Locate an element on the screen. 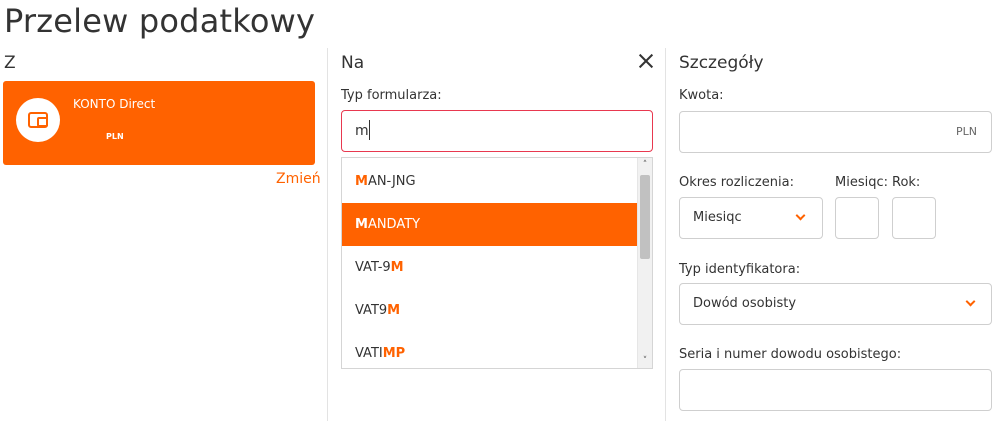  id-number-input is located at coordinates (835, 390).